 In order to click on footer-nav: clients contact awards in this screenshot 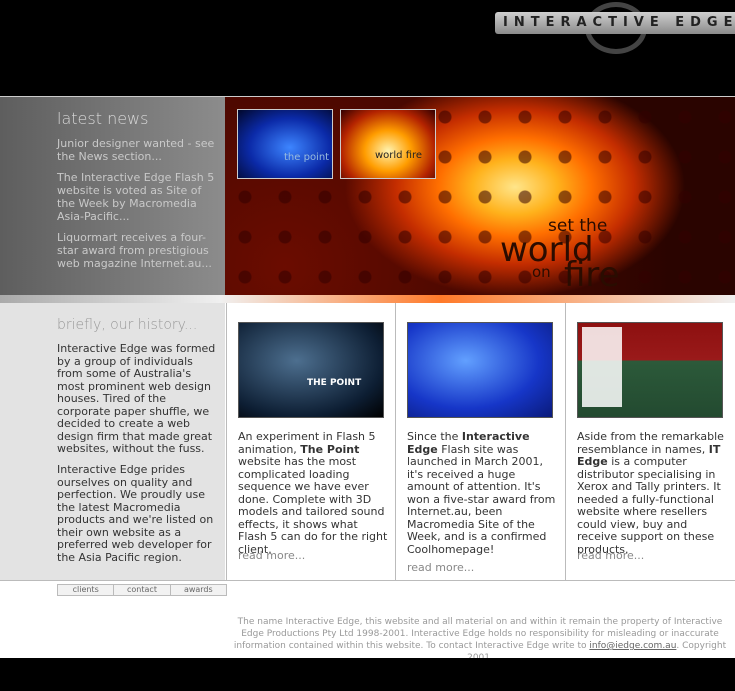, I will do `click(142, 590)`.